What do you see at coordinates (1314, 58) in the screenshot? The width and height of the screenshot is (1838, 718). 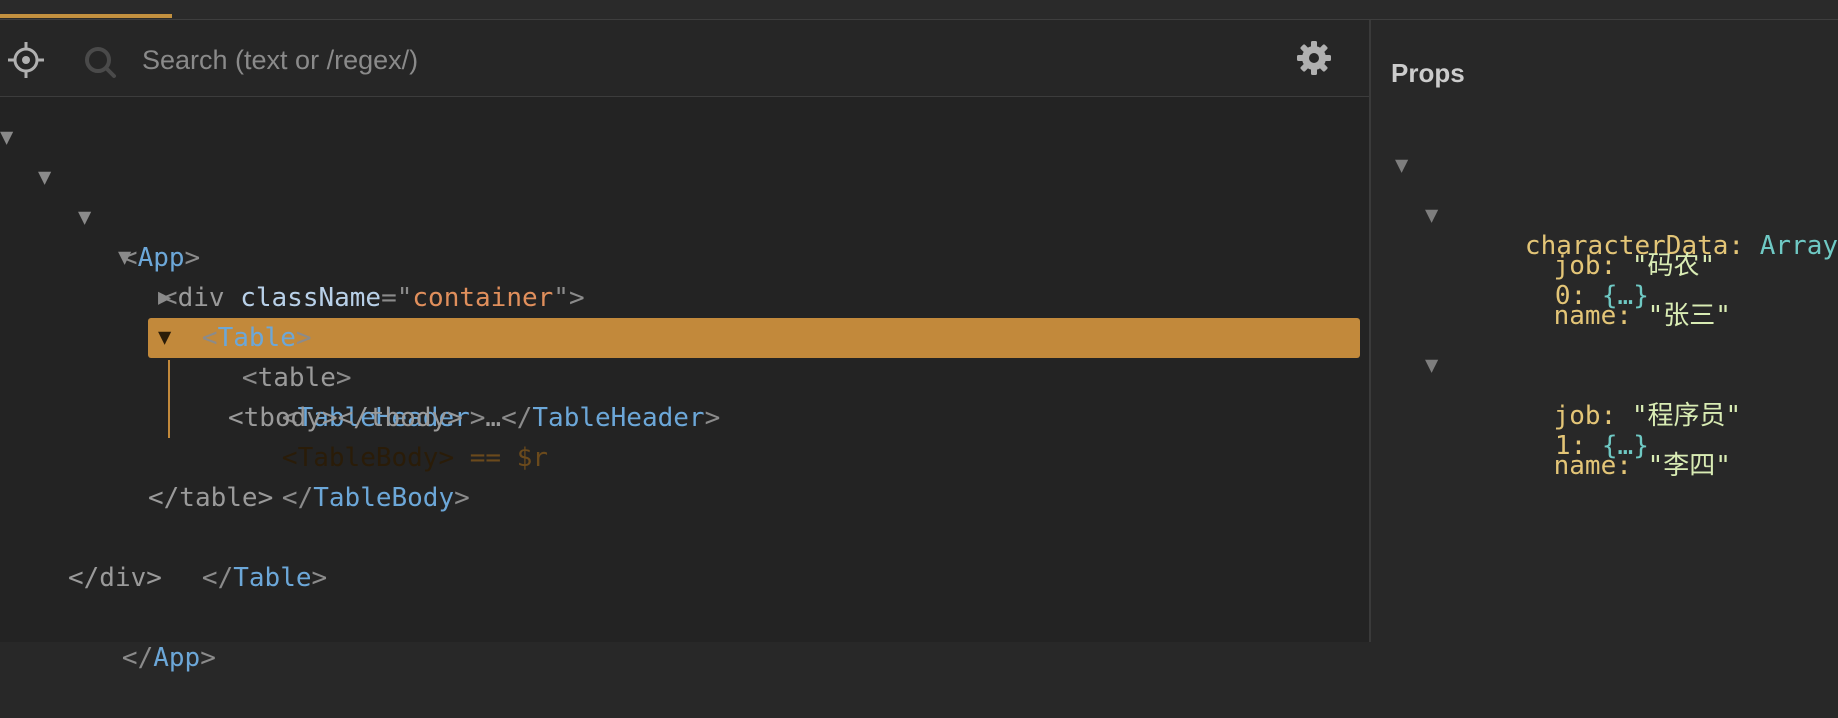 I see `gear-icon` at bounding box center [1314, 58].